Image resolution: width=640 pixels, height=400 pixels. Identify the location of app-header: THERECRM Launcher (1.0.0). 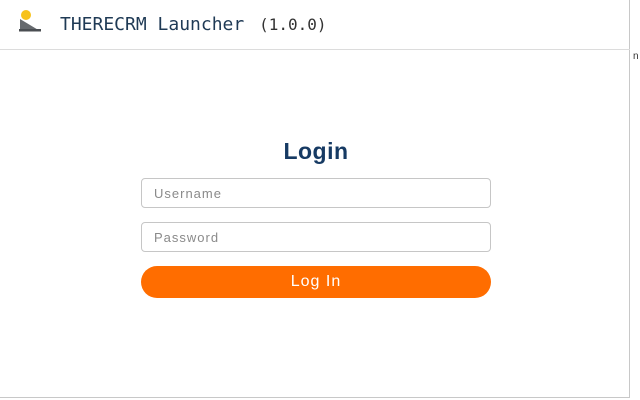
(315, 25).